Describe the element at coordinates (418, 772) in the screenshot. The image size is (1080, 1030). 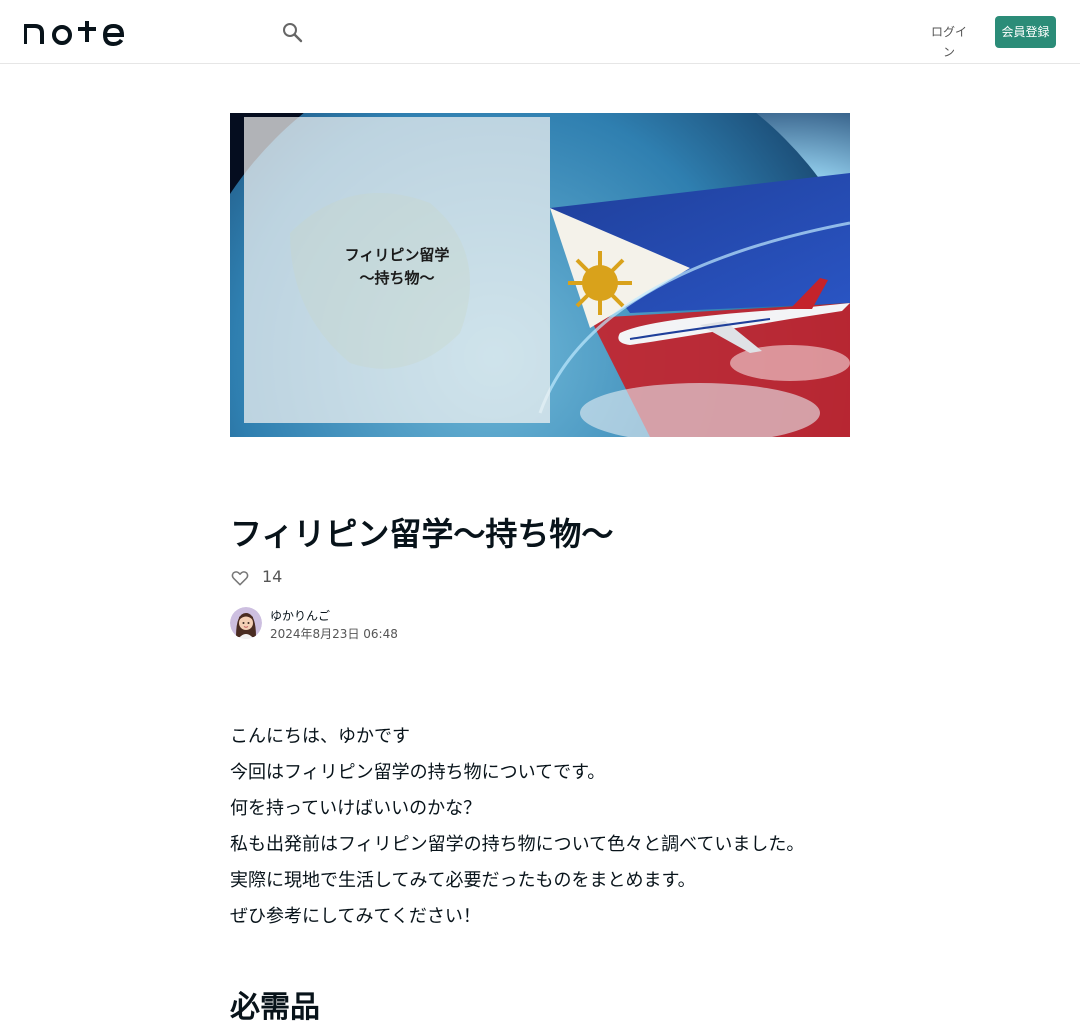
I see `body-paragraph: 今回はフィリピン留学の持ち物についてです。` at that location.